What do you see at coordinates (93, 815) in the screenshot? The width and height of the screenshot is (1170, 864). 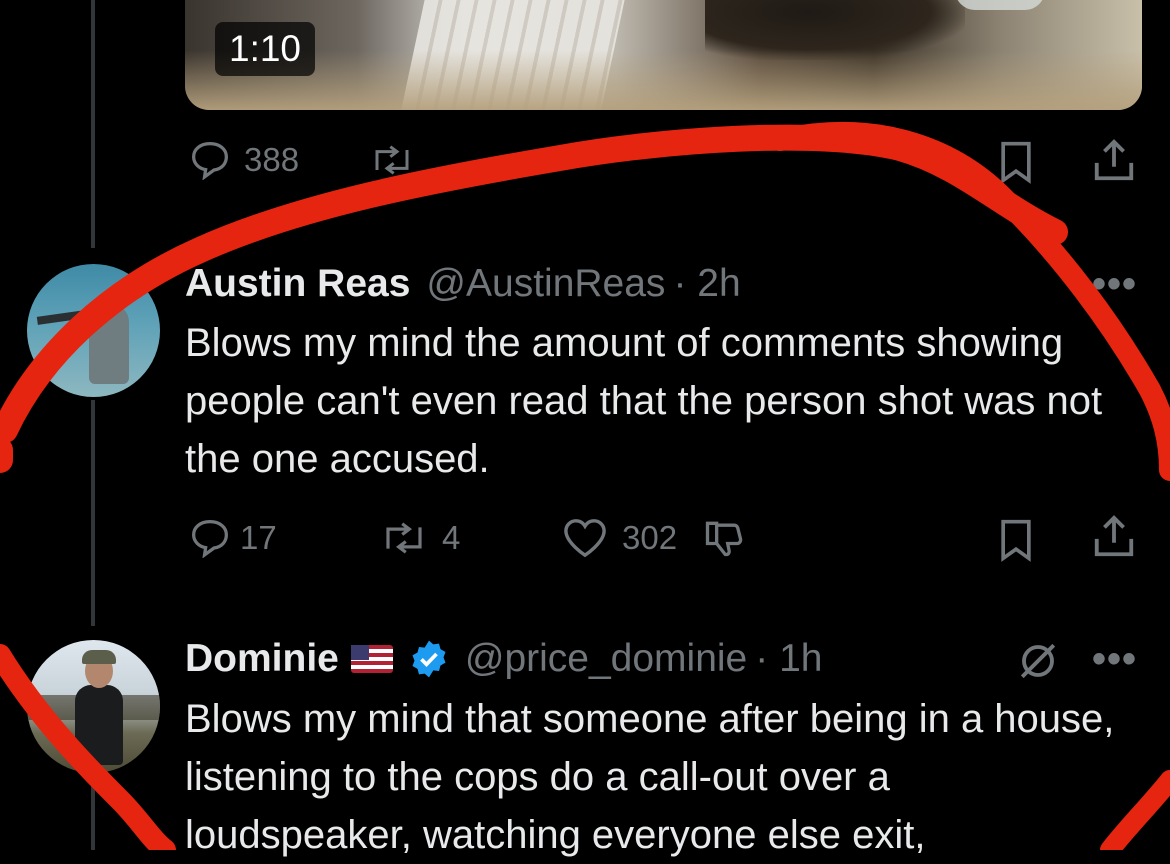 I see `thread-line-bottom` at bounding box center [93, 815].